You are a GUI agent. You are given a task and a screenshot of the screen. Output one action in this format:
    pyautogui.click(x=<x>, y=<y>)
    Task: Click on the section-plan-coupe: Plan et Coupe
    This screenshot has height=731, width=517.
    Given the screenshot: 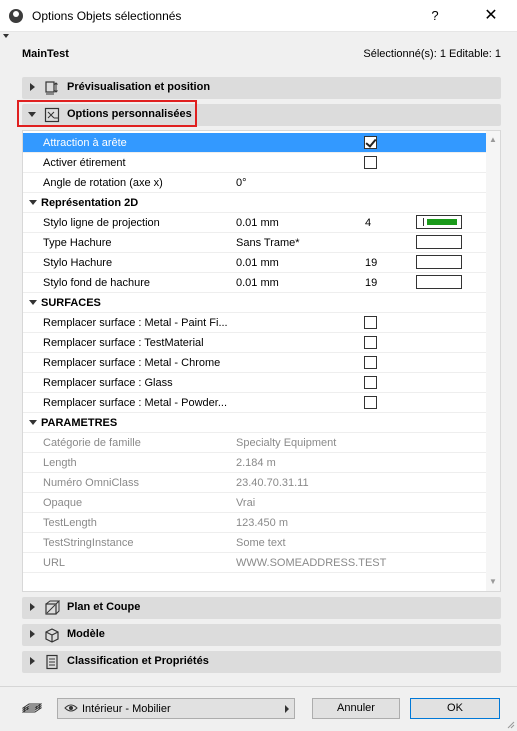 What is the action you would take?
    pyautogui.click(x=261, y=608)
    